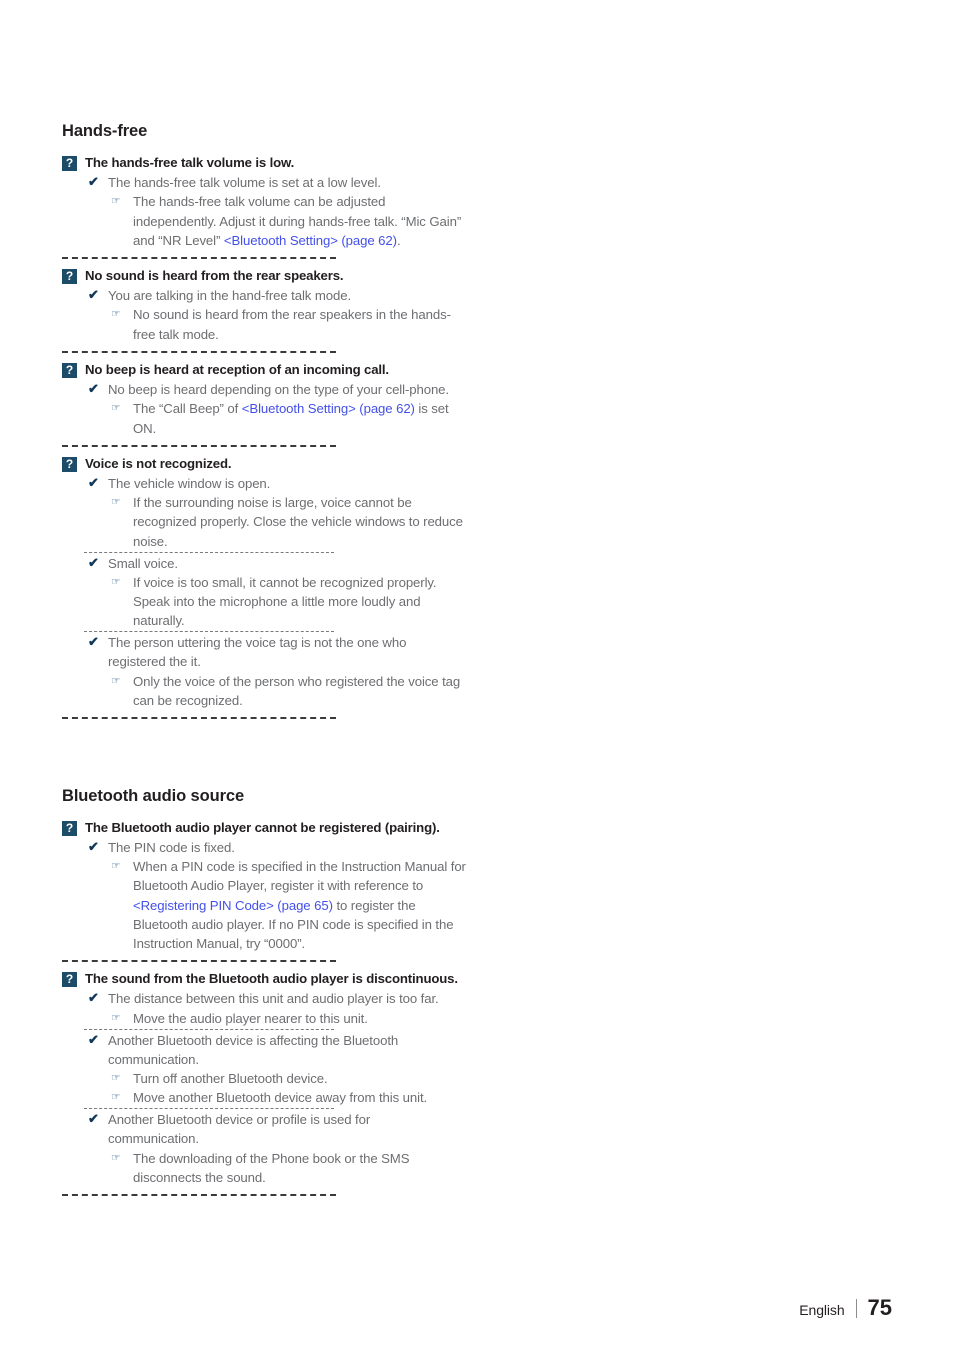  What do you see at coordinates (233, 905) in the screenshot?
I see `cross-reference-link: <Registering PIN Code> (page 65)` at bounding box center [233, 905].